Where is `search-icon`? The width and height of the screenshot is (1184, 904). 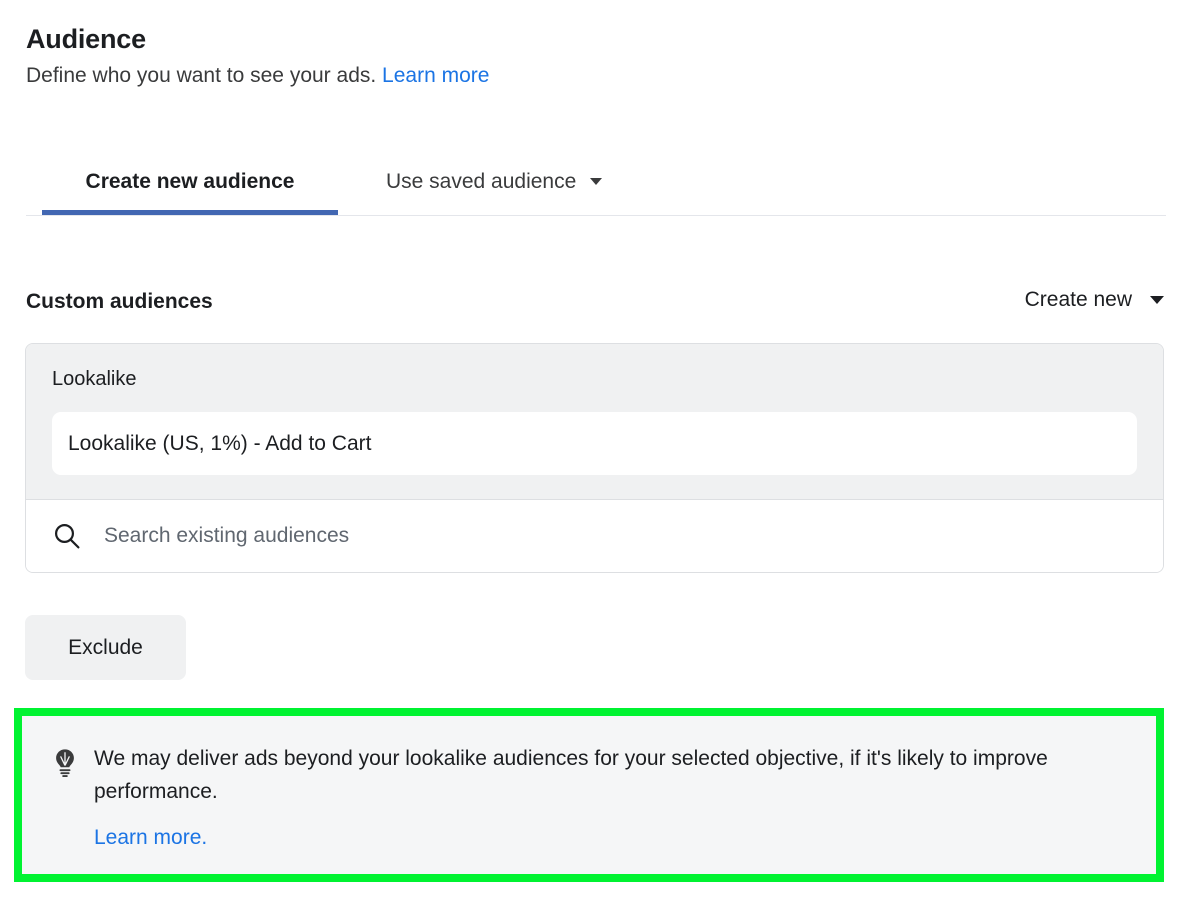 search-icon is located at coordinates (67, 536).